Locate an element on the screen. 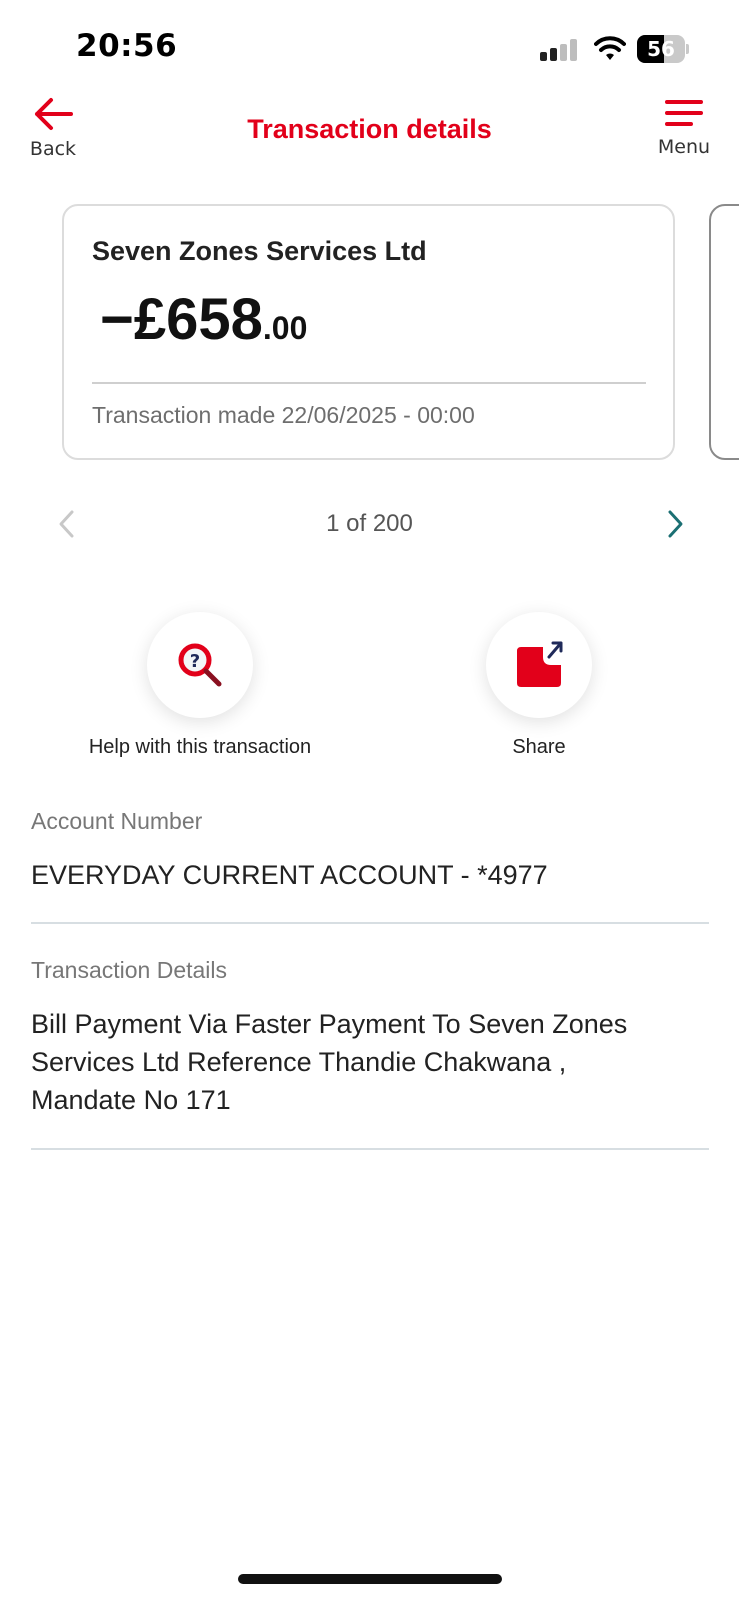 This screenshot has width=739, height=1600. transaction-made-date: 22/06/2025 - 00:00 is located at coordinates (378, 415).